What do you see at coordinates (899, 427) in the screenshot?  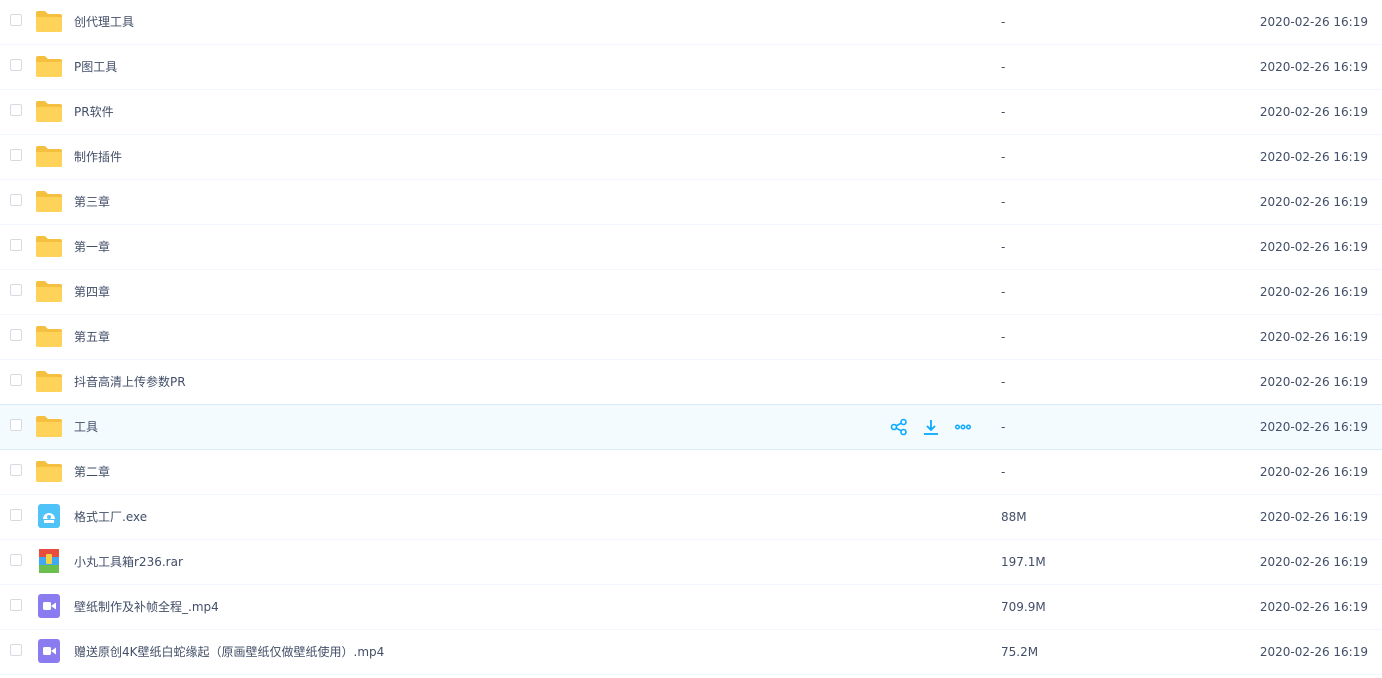 I see `share-icon` at bounding box center [899, 427].